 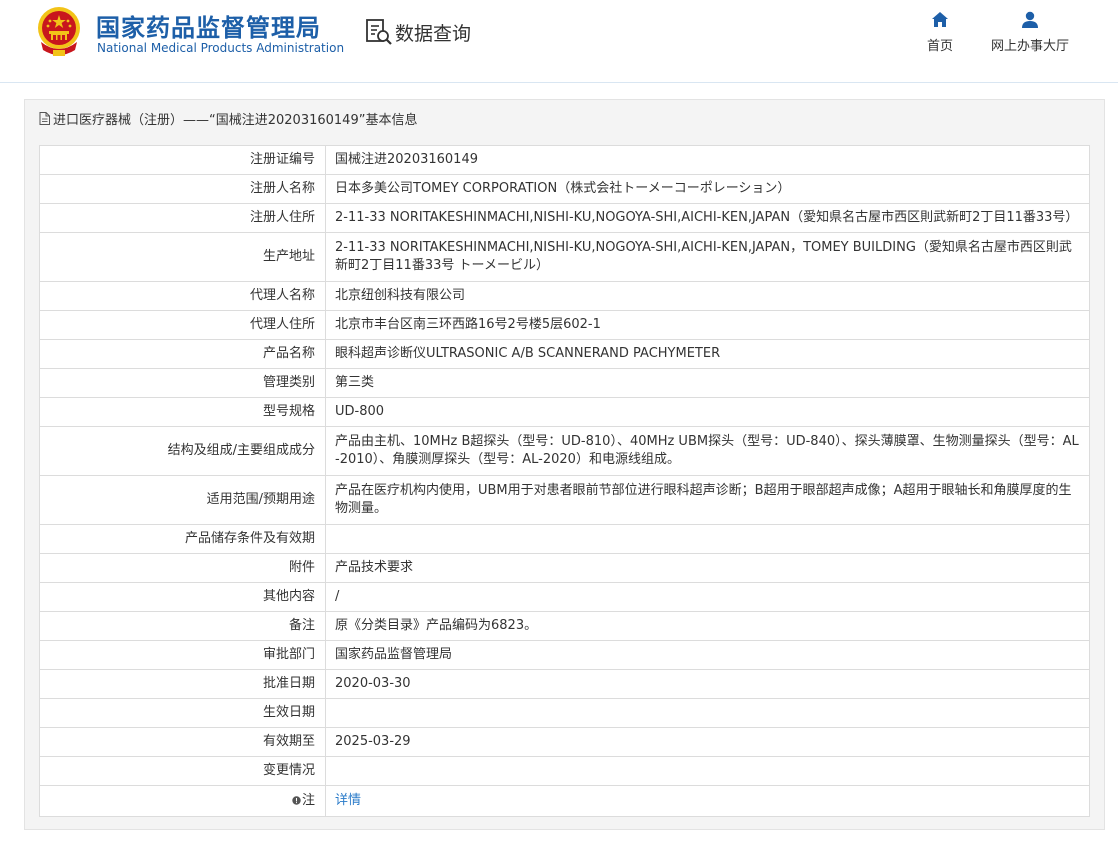 I want to click on row-label: 注册证编号, so click(x=182, y=160).